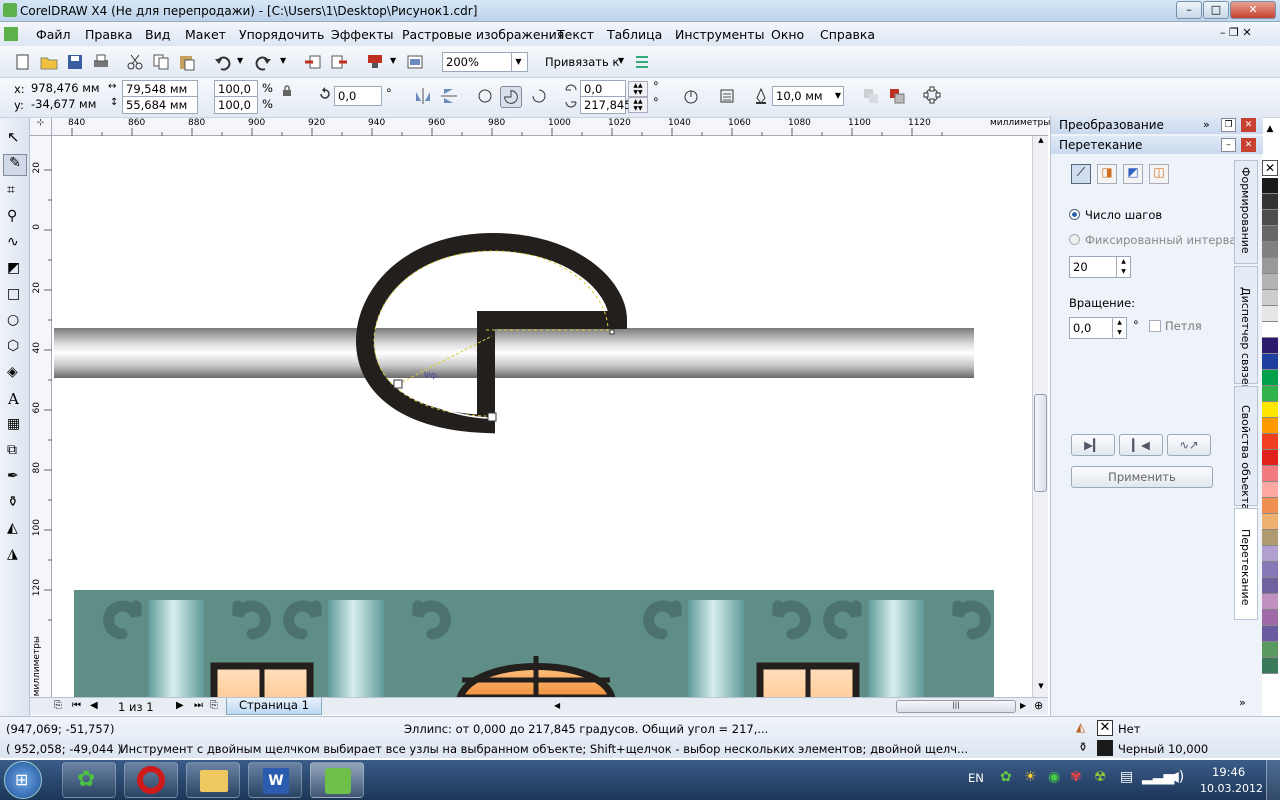 The height and width of the screenshot is (800, 1280). What do you see at coordinates (1040, 443) in the screenshot?
I see `scroll-thumb` at bounding box center [1040, 443].